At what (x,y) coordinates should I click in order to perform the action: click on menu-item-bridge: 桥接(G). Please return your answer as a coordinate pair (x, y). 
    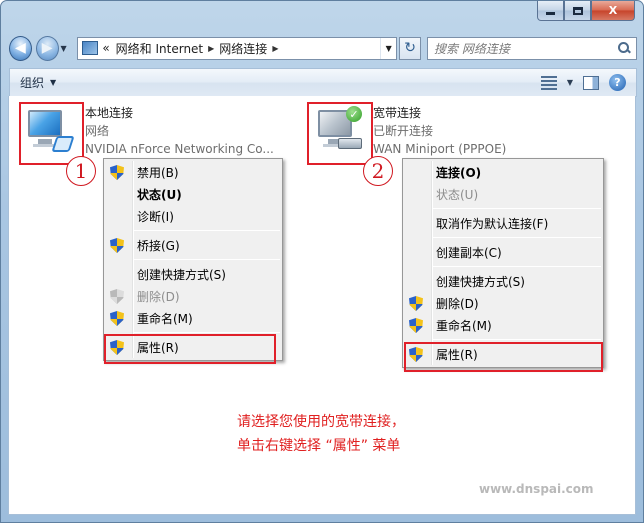
    Looking at the image, I should click on (193, 245).